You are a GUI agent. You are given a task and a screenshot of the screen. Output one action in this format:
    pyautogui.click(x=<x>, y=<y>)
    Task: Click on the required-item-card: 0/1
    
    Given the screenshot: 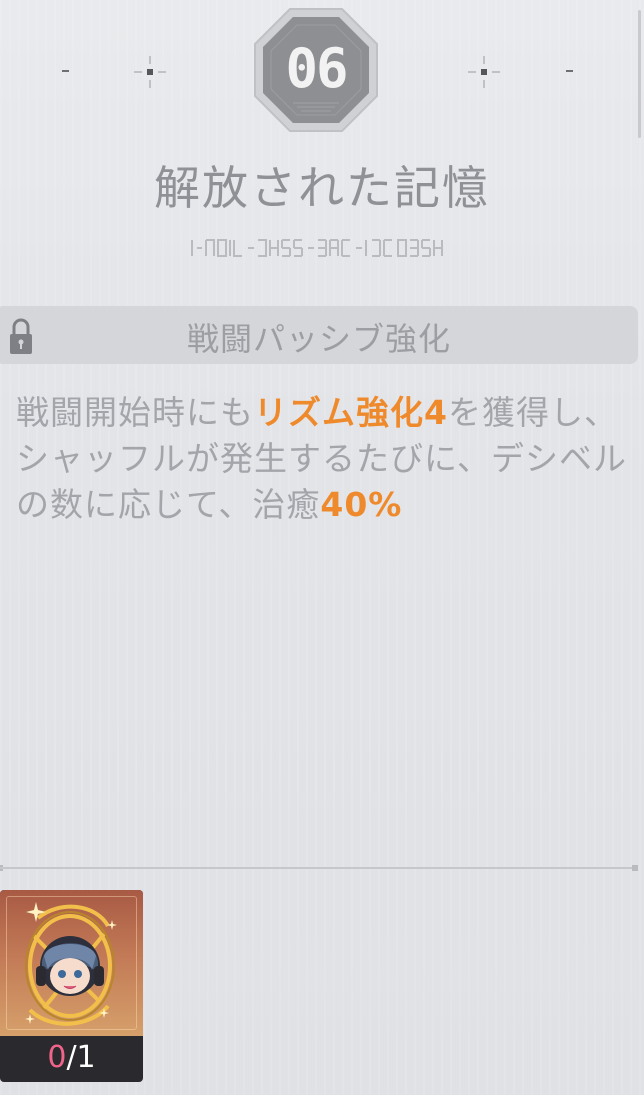 What is the action you would take?
    pyautogui.click(x=71, y=986)
    